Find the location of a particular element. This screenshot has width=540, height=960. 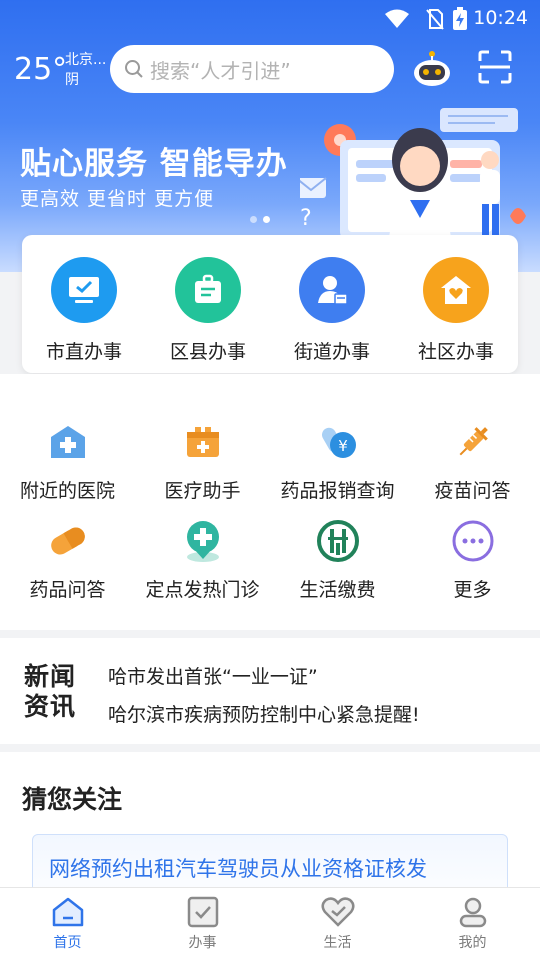

service-nearby-hospital: 附近的医院 is located at coordinates (67, 461).